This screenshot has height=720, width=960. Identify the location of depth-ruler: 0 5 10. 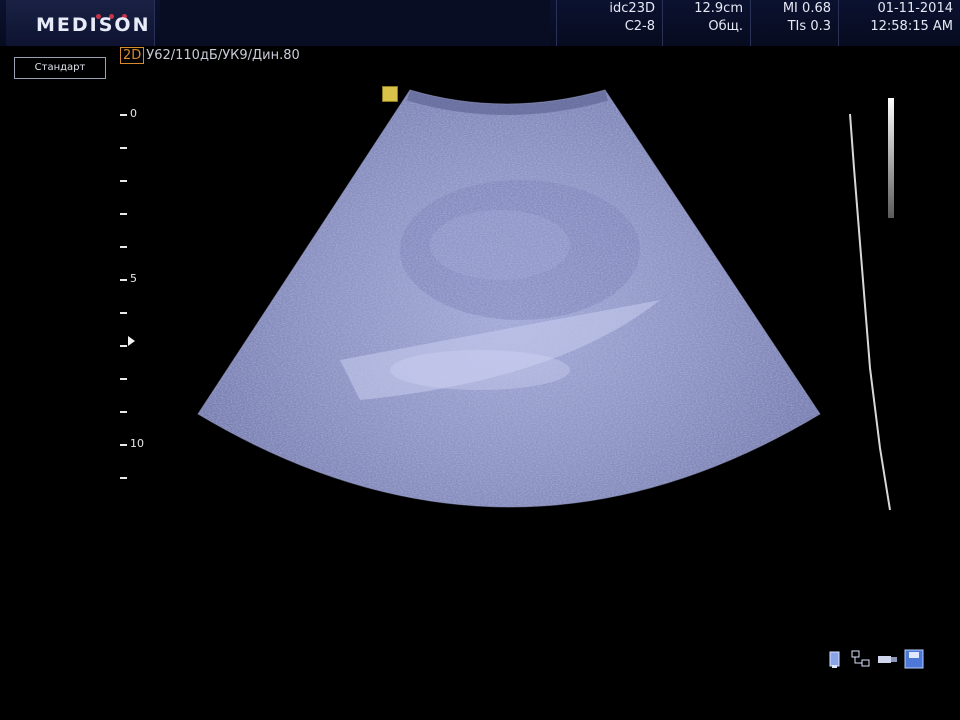
(136, 300).